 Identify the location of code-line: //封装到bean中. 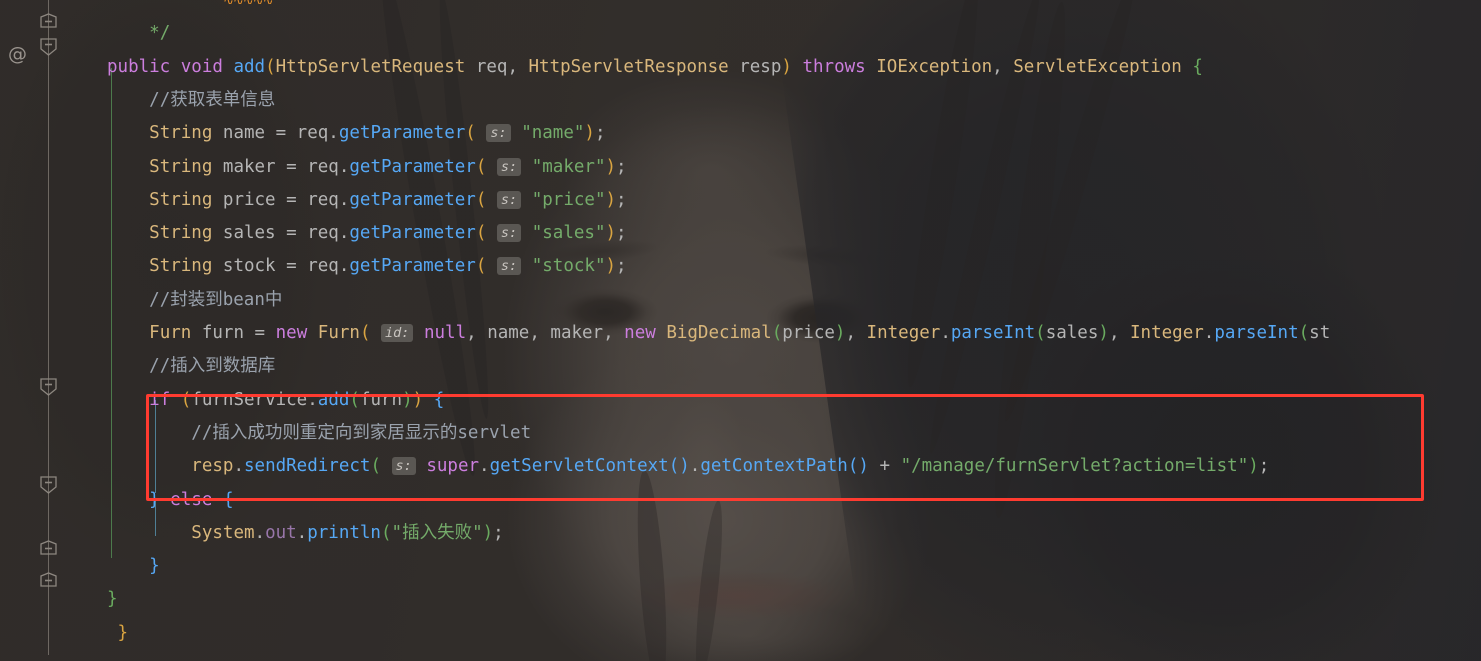
(740, 300).